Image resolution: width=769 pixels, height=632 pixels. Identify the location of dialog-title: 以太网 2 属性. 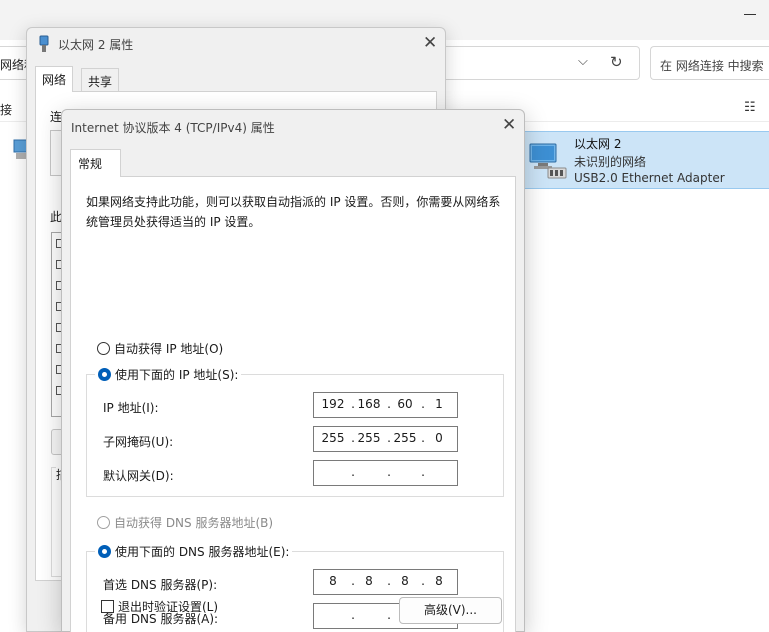
(96, 45).